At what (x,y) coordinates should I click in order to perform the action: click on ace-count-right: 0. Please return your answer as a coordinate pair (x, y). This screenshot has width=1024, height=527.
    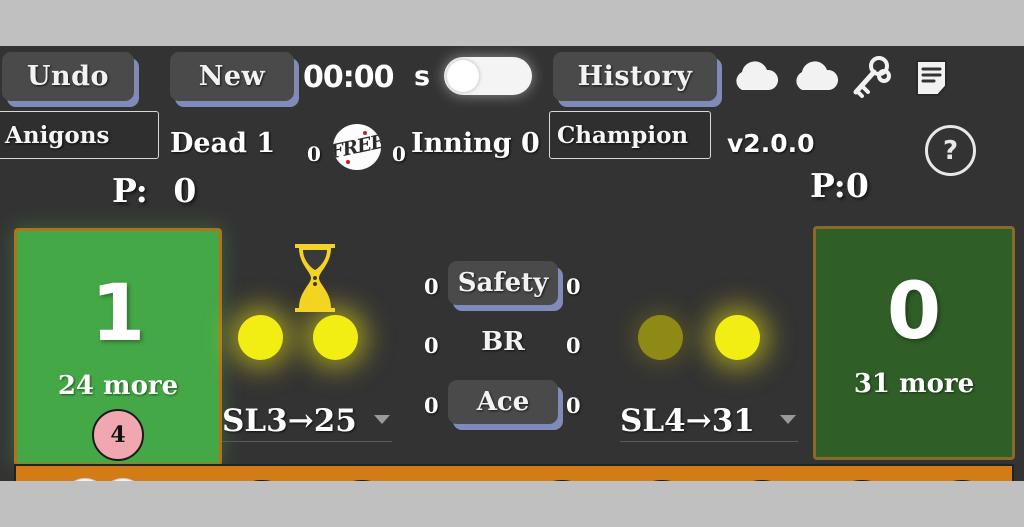
    Looking at the image, I should click on (573, 405).